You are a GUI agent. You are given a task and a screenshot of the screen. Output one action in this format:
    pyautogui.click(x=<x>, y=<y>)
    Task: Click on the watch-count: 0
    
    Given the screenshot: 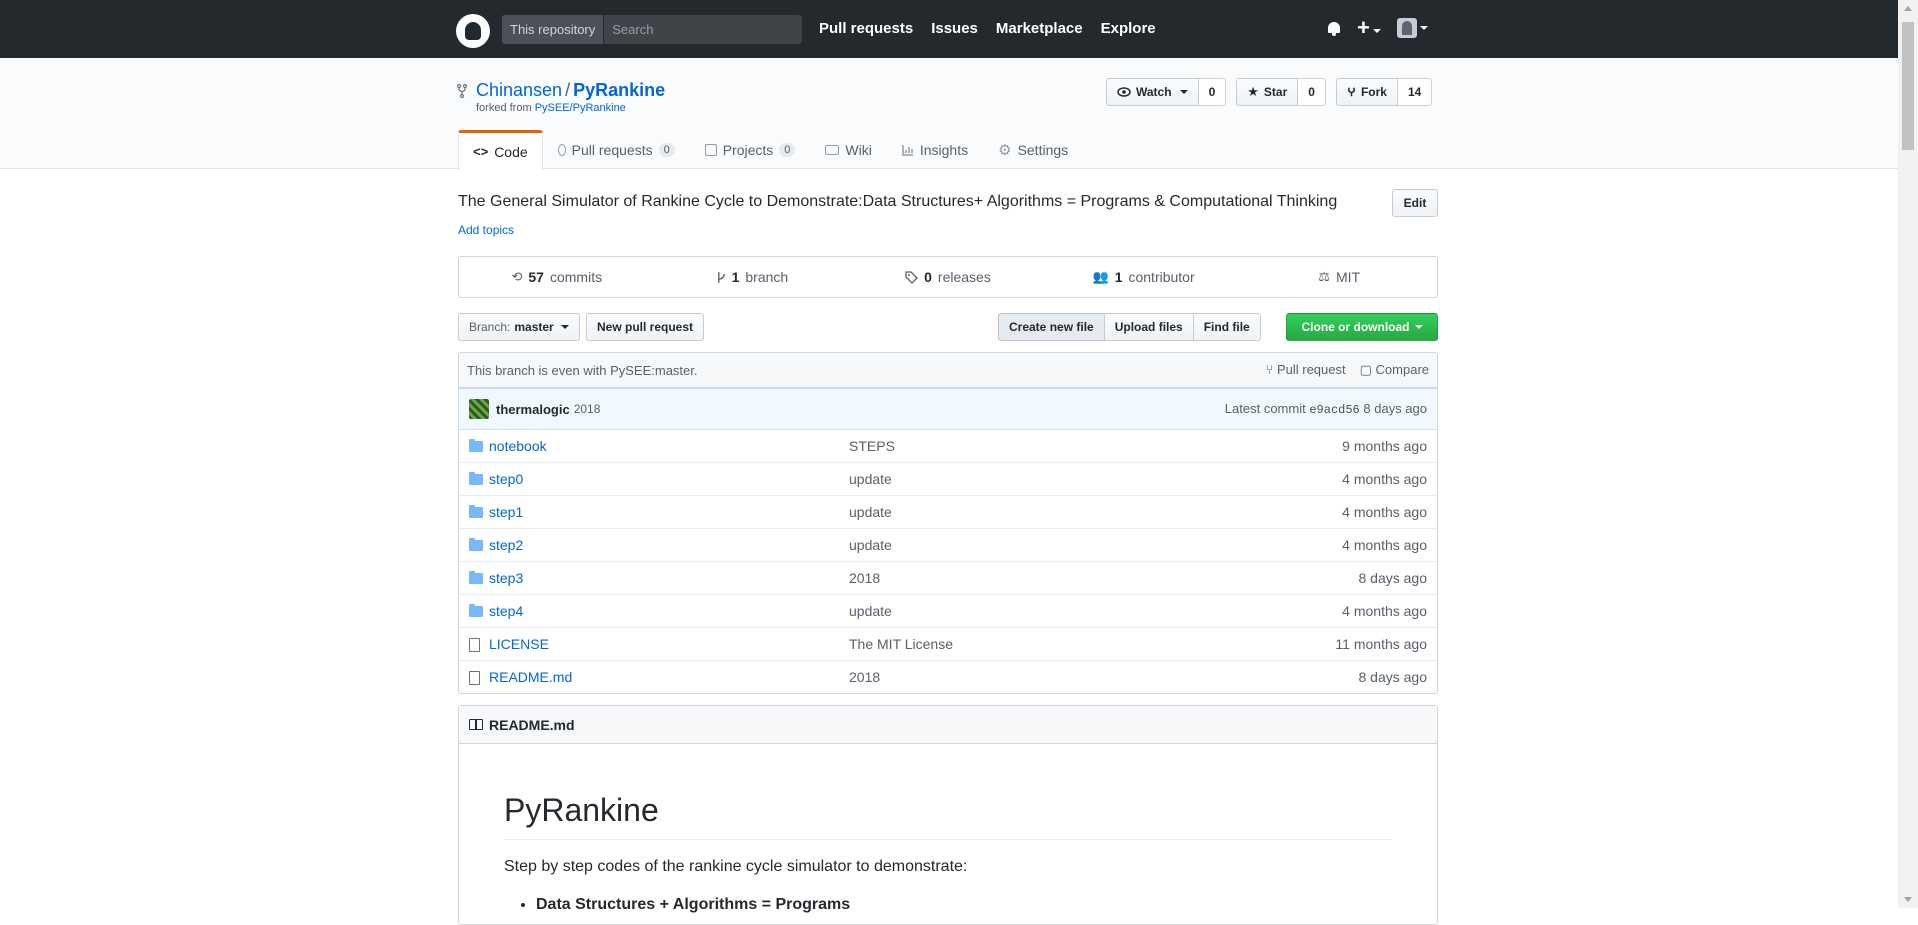 What is the action you would take?
    pyautogui.click(x=1212, y=92)
    